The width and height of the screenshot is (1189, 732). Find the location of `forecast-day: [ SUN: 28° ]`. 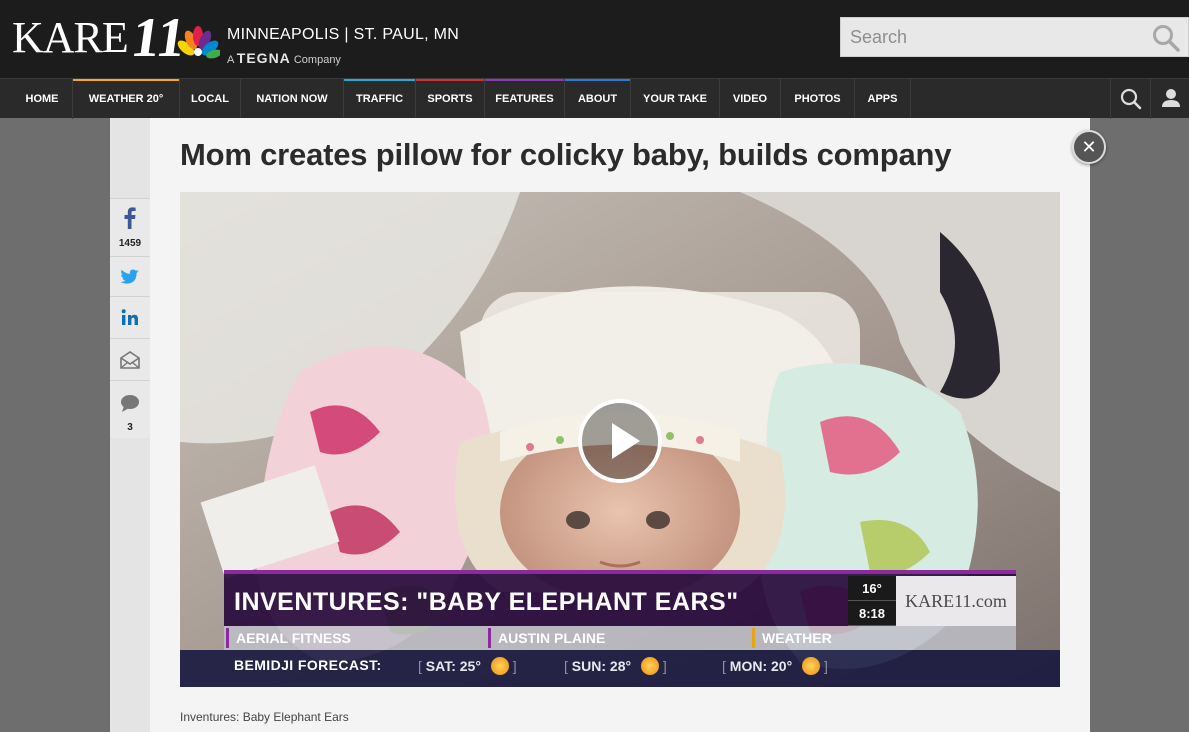

forecast-day: [ SUN: 28° ] is located at coordinates (615, 666).